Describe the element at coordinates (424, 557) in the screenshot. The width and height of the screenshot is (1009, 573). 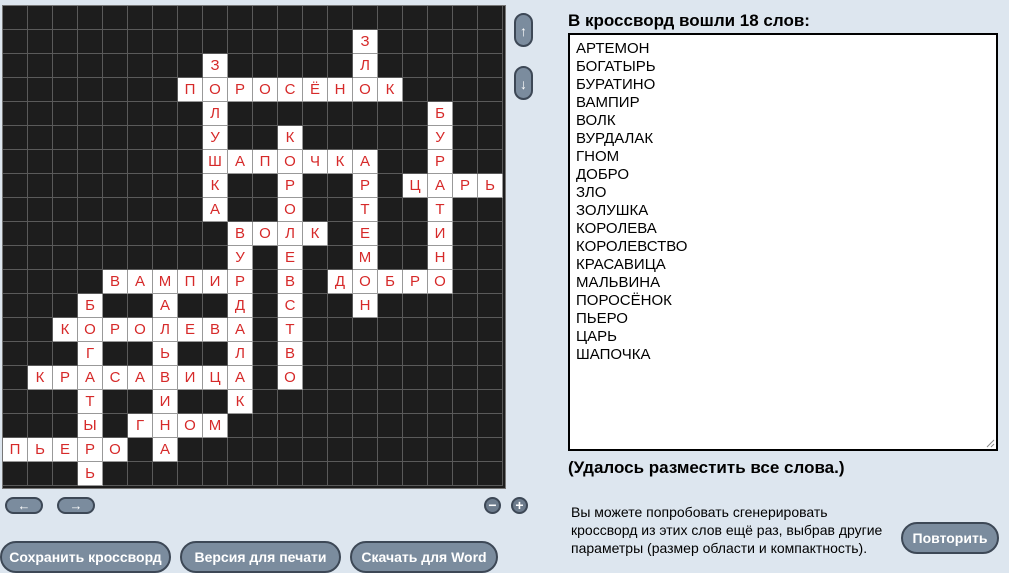
I see `download-word-button: Скачать для Word` at that location.